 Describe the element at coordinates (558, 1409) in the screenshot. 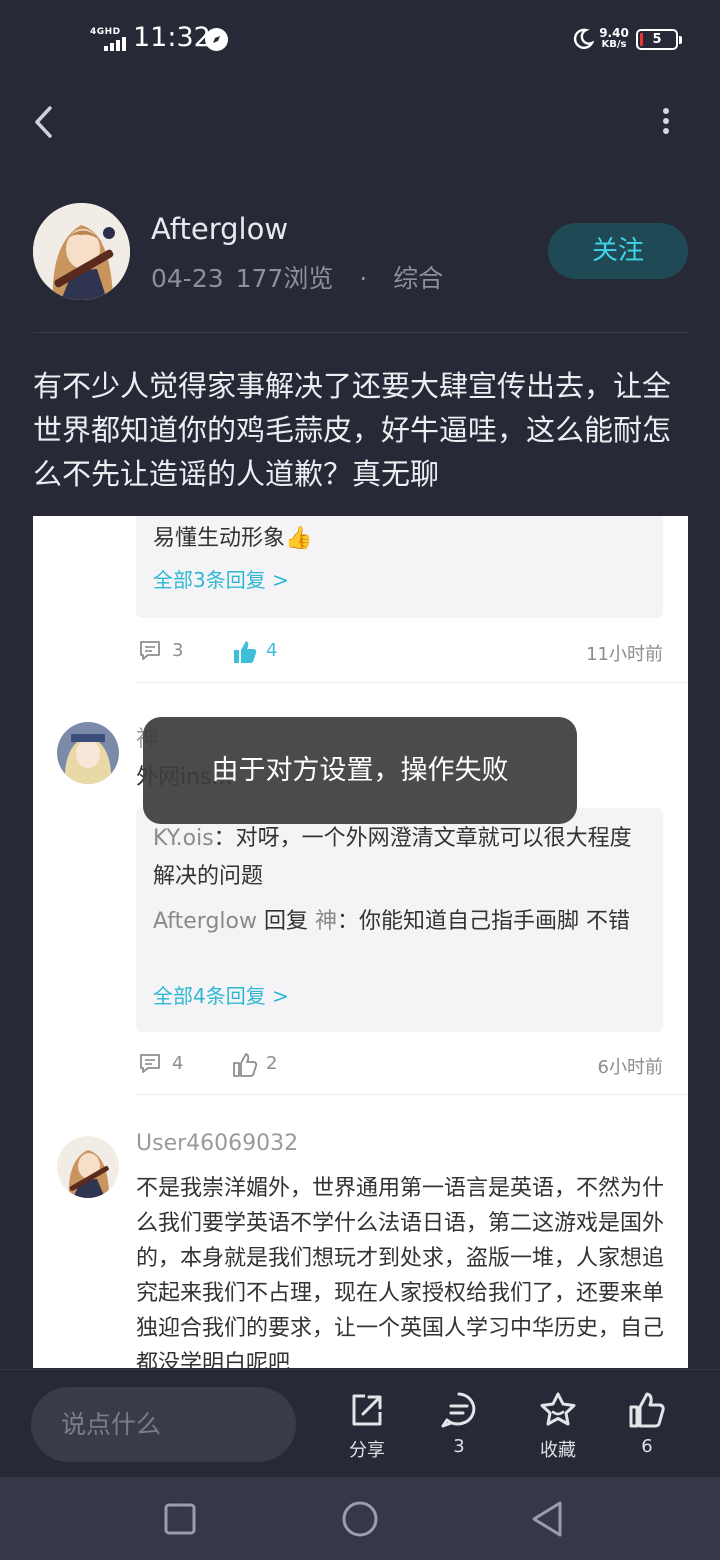

I see `star-icon` at that location.